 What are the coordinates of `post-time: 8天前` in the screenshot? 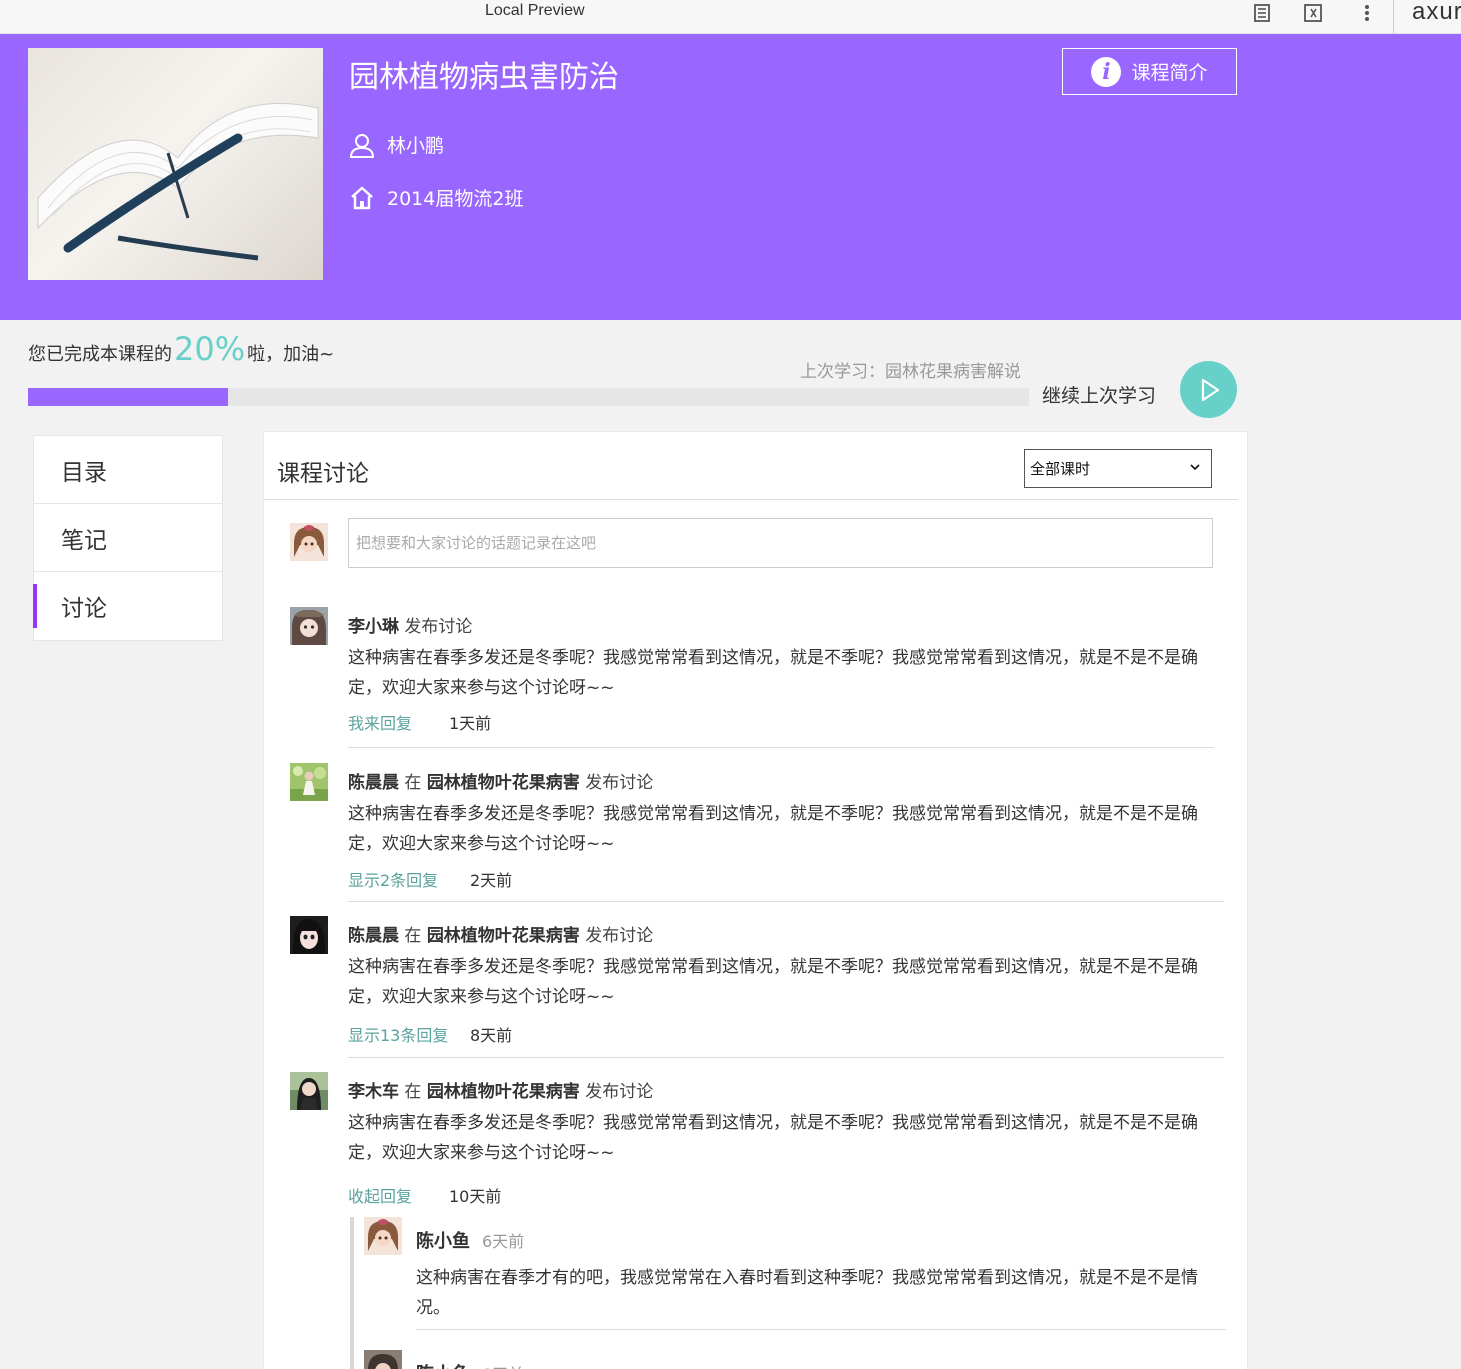 It's located at (491, 1035).